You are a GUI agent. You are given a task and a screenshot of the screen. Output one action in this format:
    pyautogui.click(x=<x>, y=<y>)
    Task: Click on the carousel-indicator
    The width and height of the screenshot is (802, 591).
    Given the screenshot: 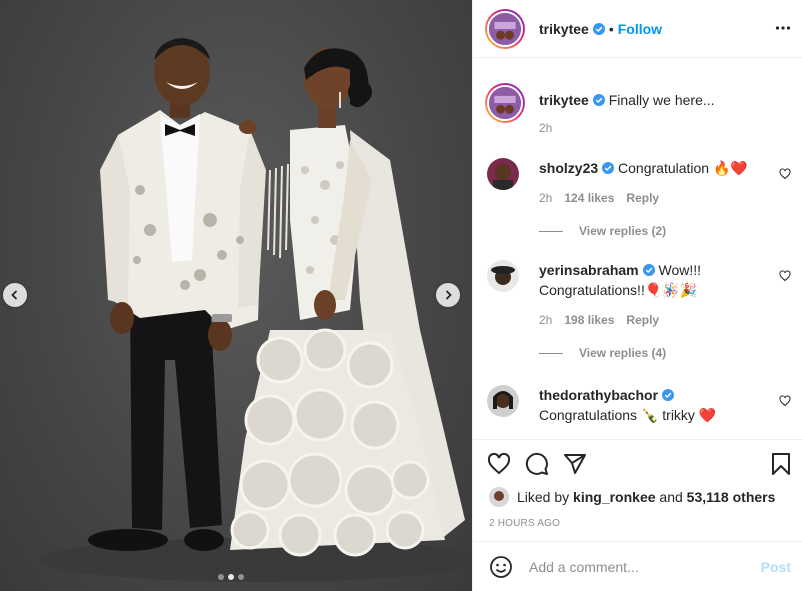 What is the action you would take?
    pyautogui.click(x=231, y=577)
    